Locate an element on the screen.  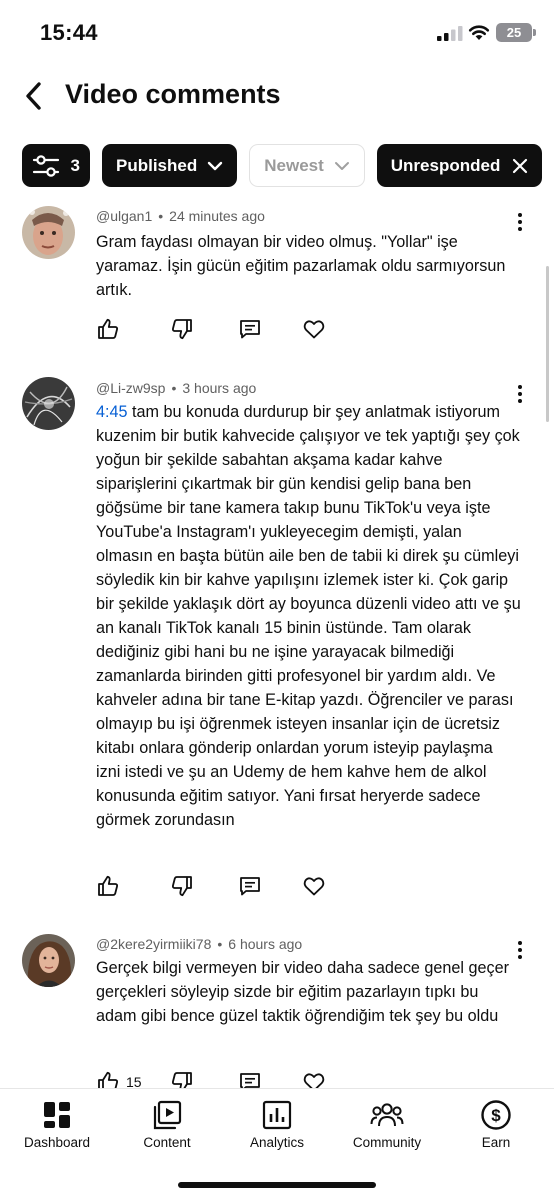
comment-time: 3 hours ago is located at coordinates (219, 388).